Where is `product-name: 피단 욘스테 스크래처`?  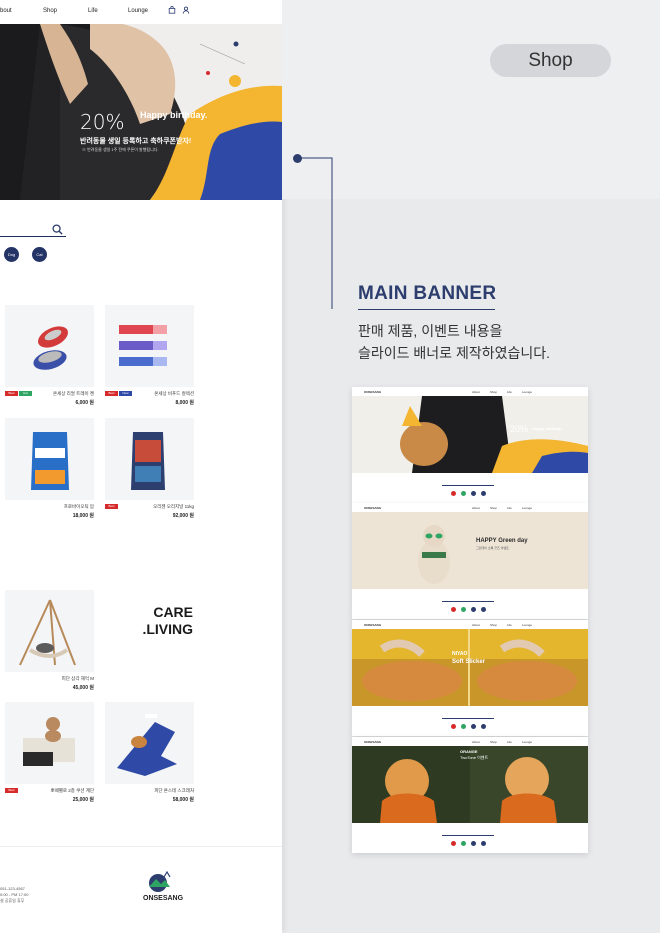 product-name: 피단 욘스테 스크래처 is located at coordinates (149, 791).